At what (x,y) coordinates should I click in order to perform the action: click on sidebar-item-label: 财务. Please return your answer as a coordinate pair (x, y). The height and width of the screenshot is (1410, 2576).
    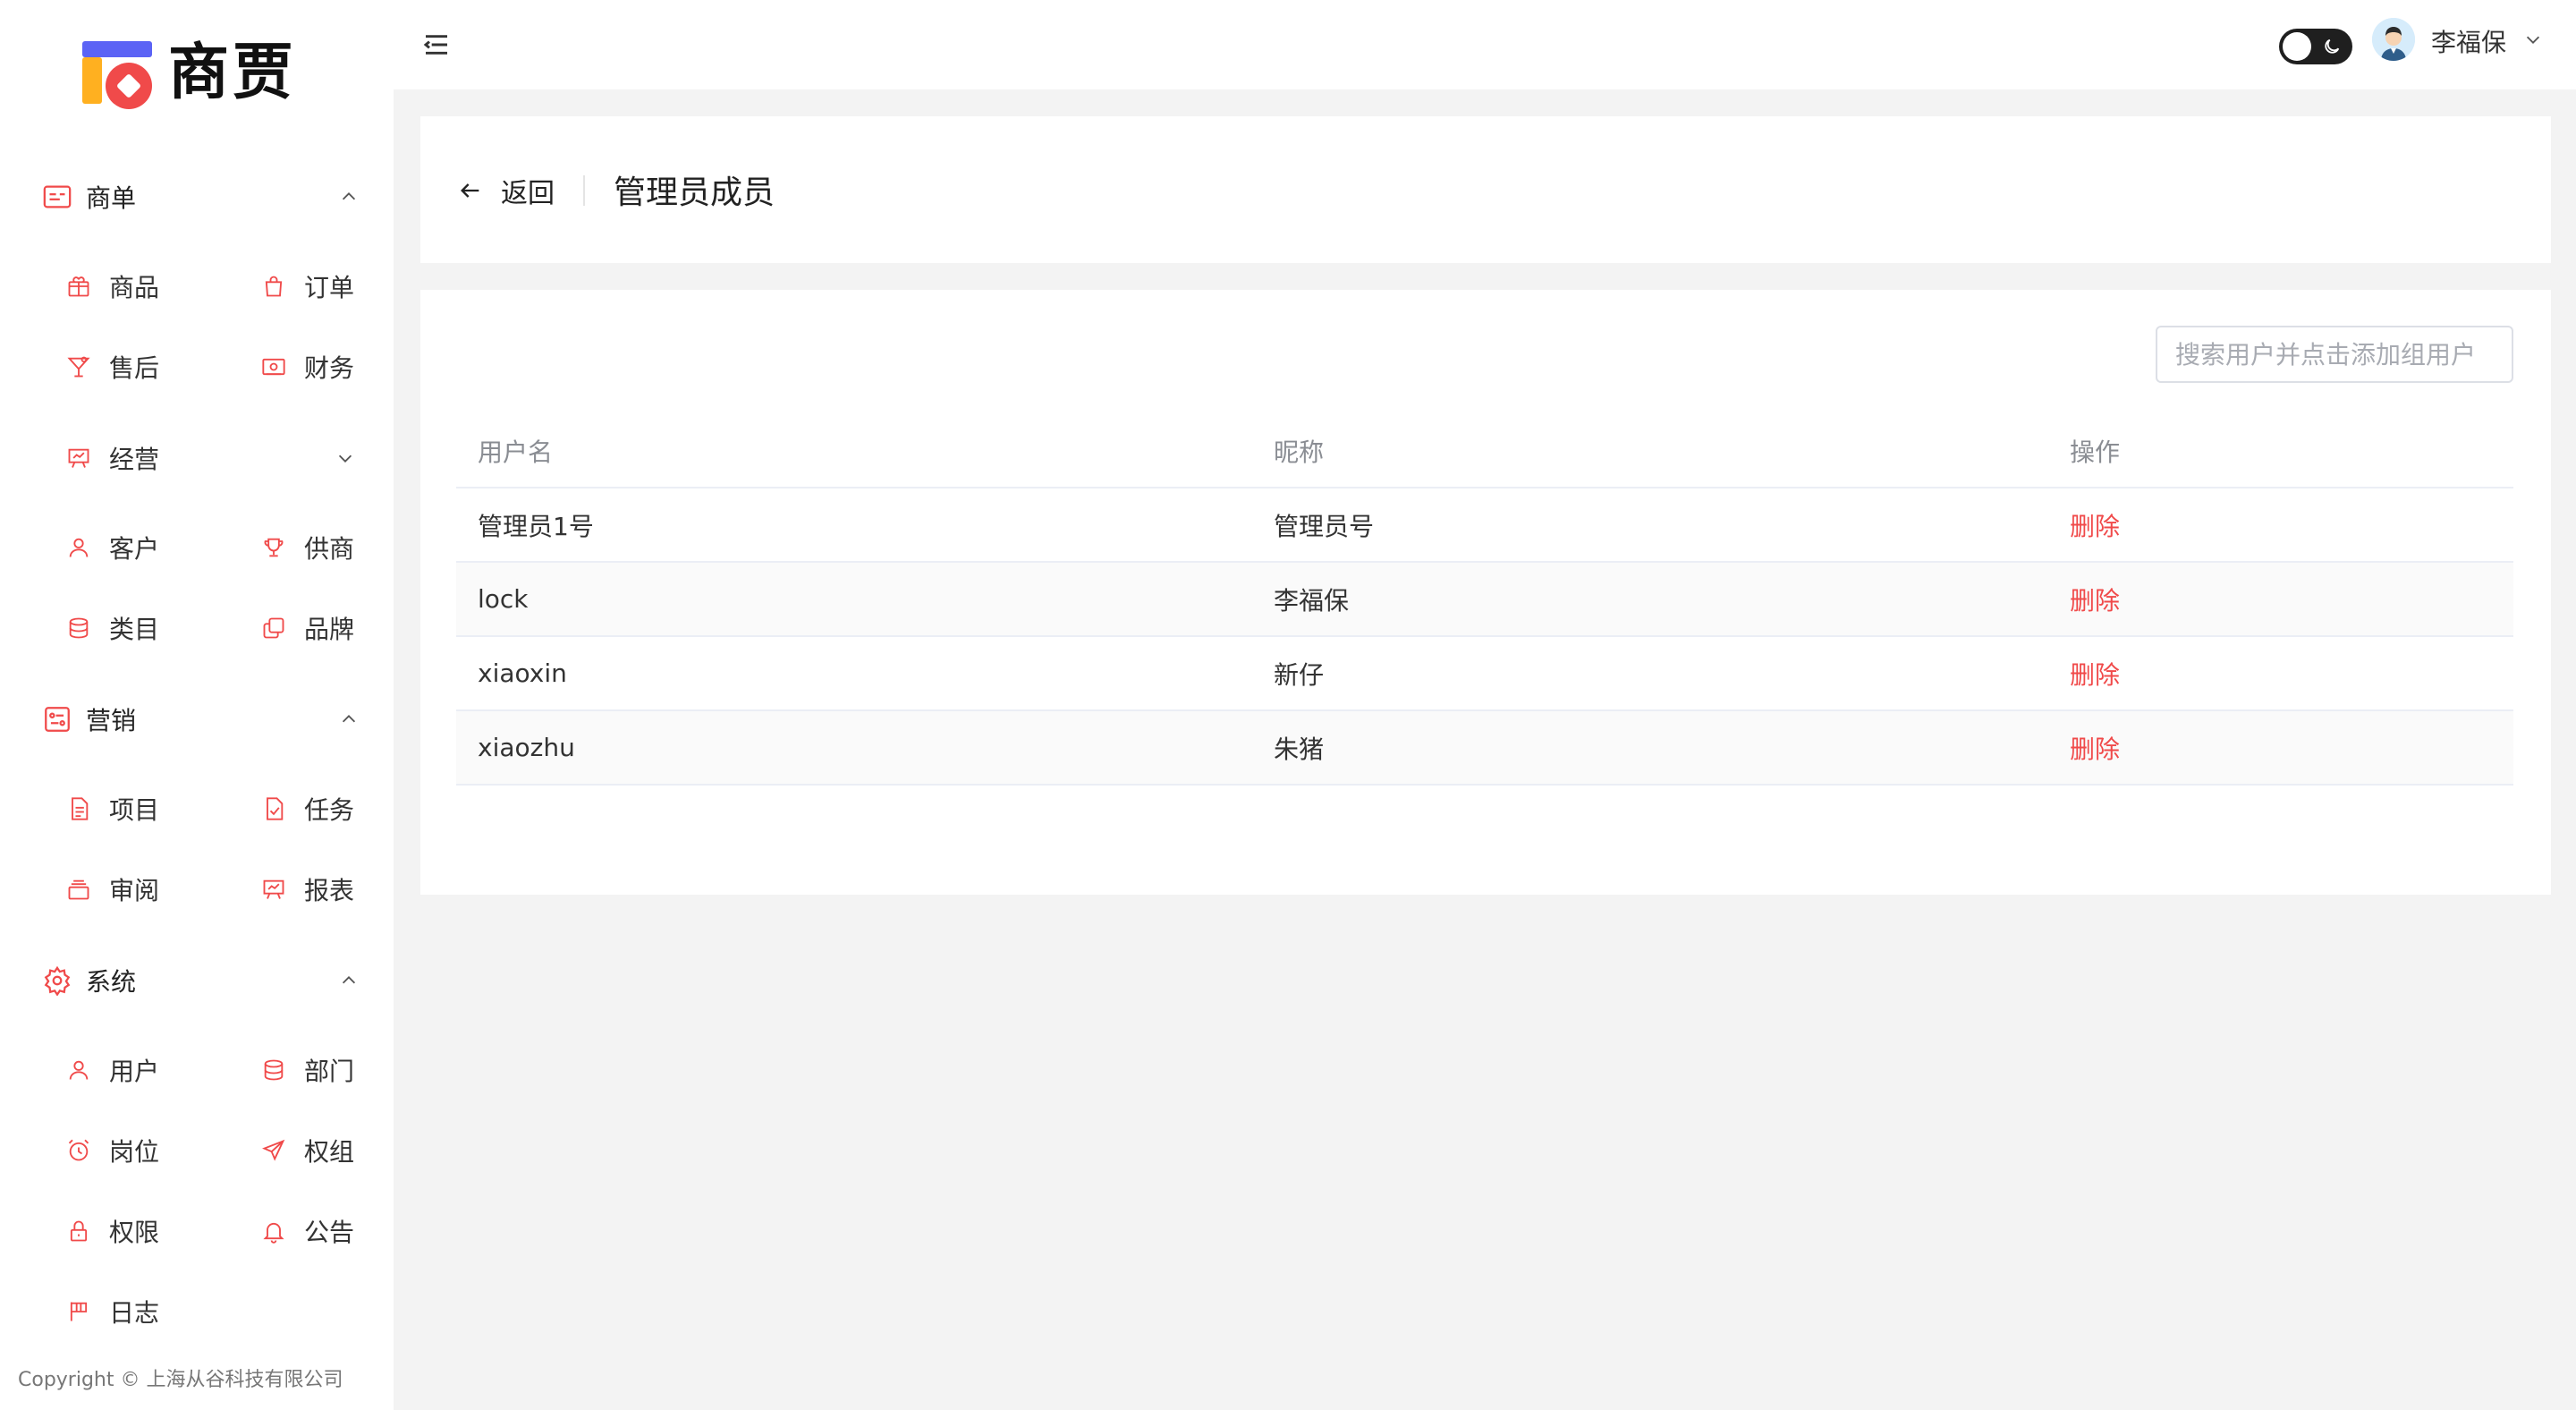
    Looking at the image, I should click on (329, 368).